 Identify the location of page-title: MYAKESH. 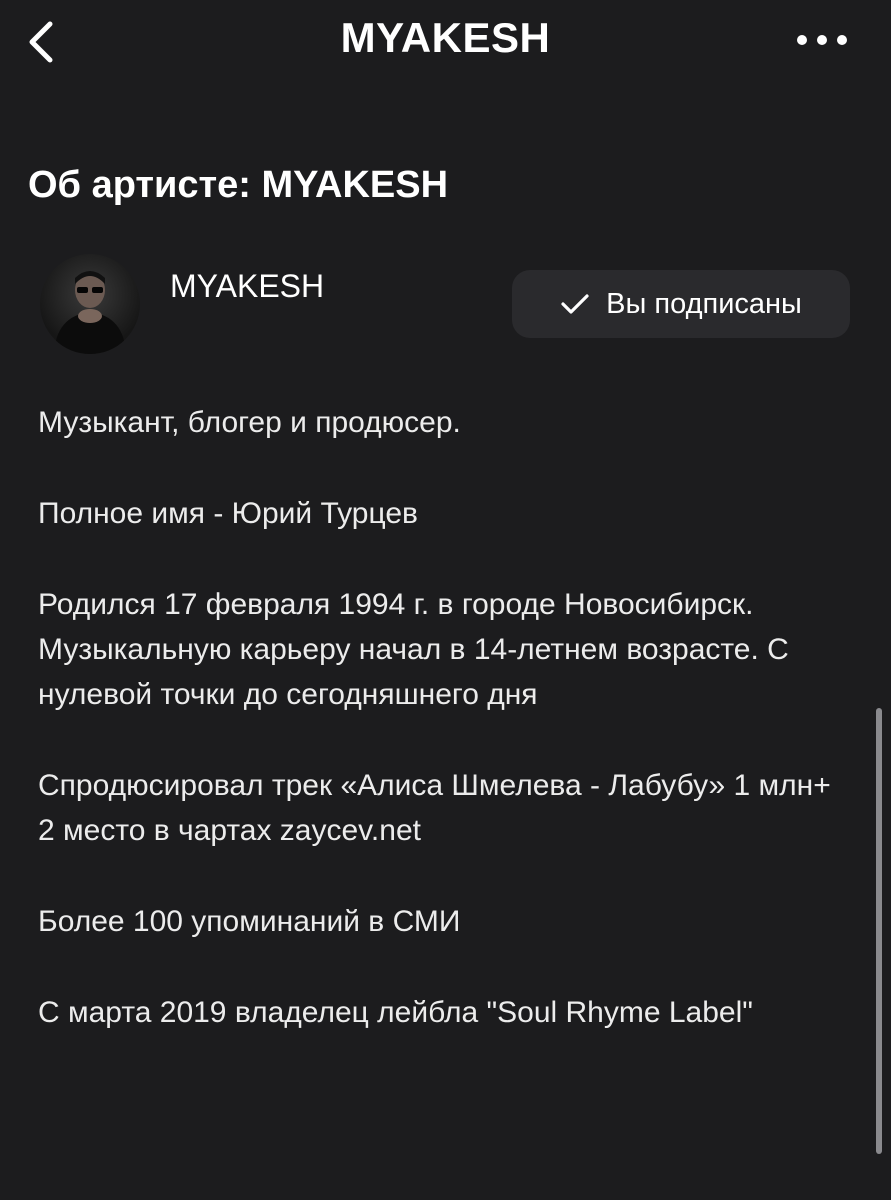
(445, 37).